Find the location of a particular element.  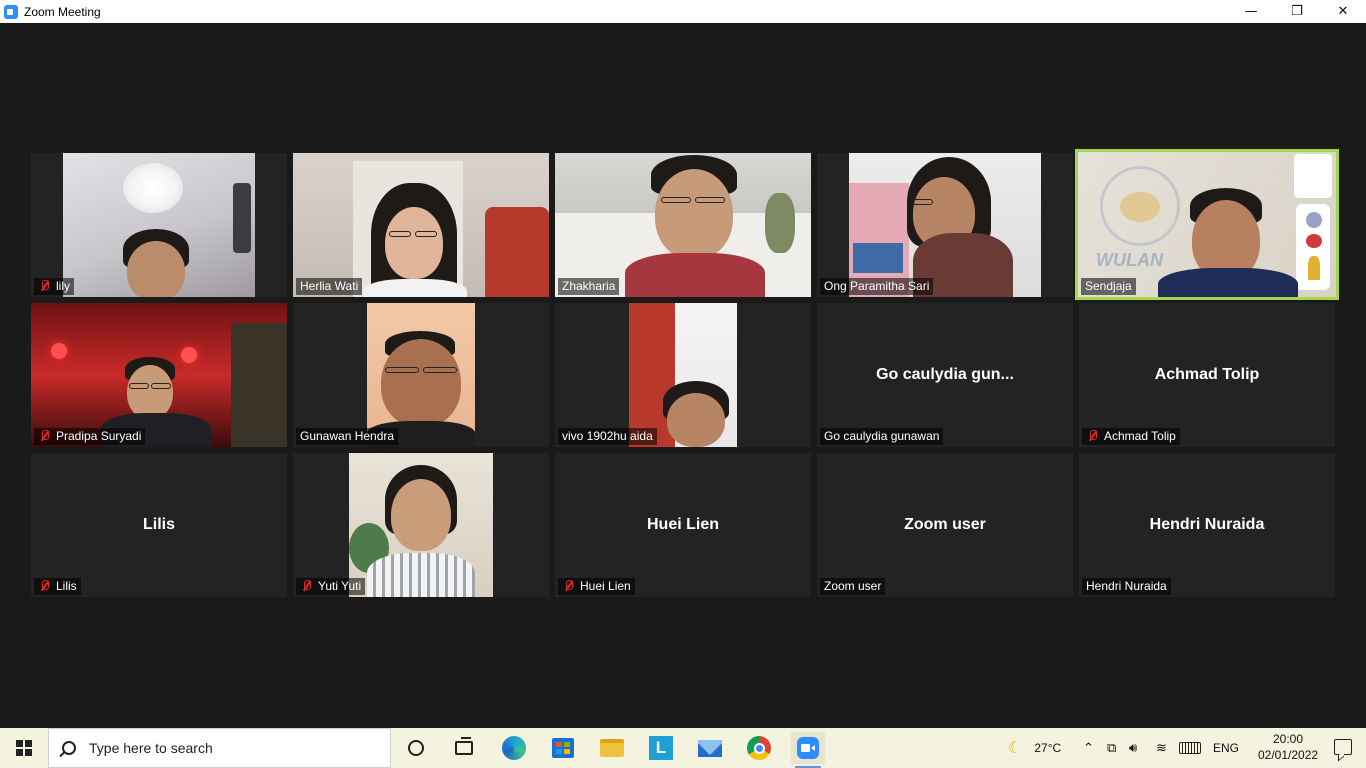

nameplate: Herlia Wati is located at coordinates (329, 286).